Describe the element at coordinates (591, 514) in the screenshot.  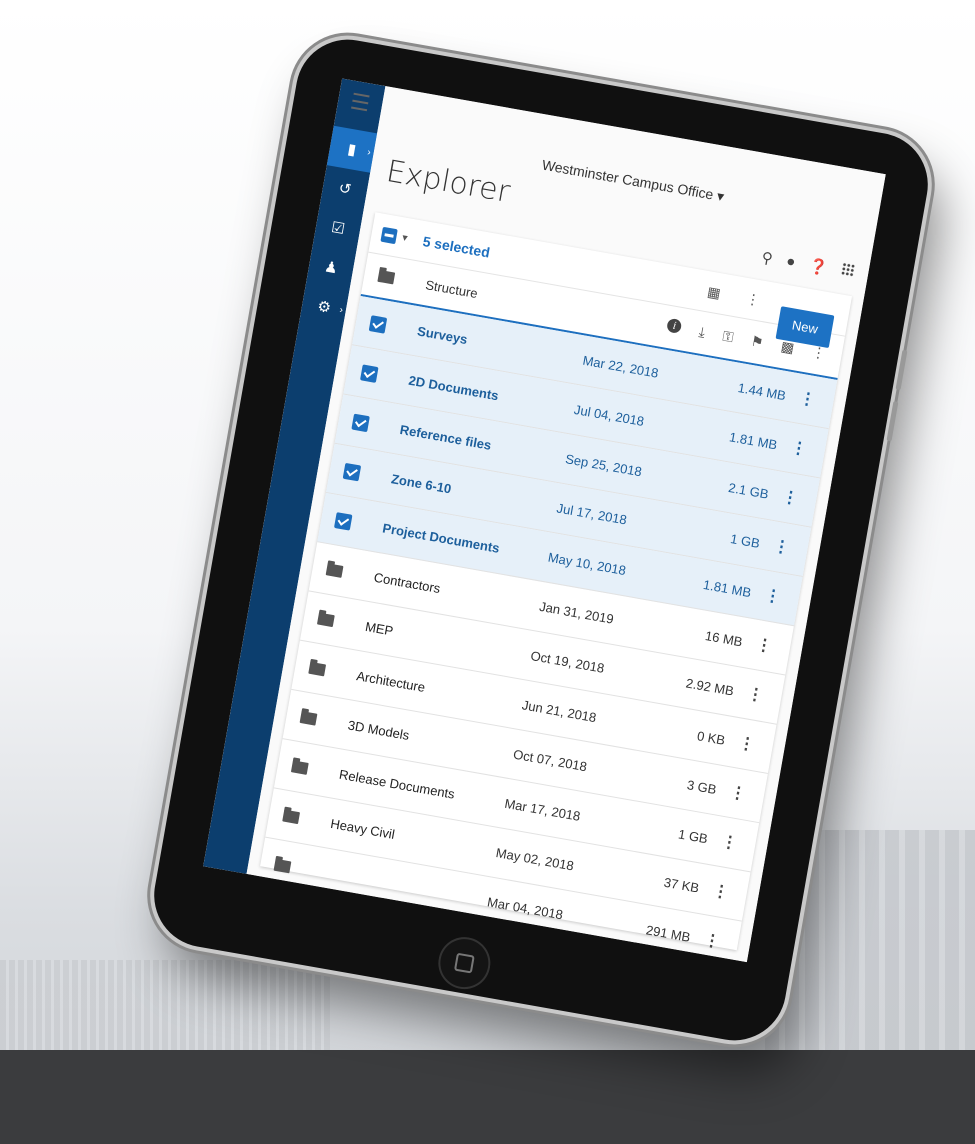
I see `file-date: Jul 17, 2018` at that location.